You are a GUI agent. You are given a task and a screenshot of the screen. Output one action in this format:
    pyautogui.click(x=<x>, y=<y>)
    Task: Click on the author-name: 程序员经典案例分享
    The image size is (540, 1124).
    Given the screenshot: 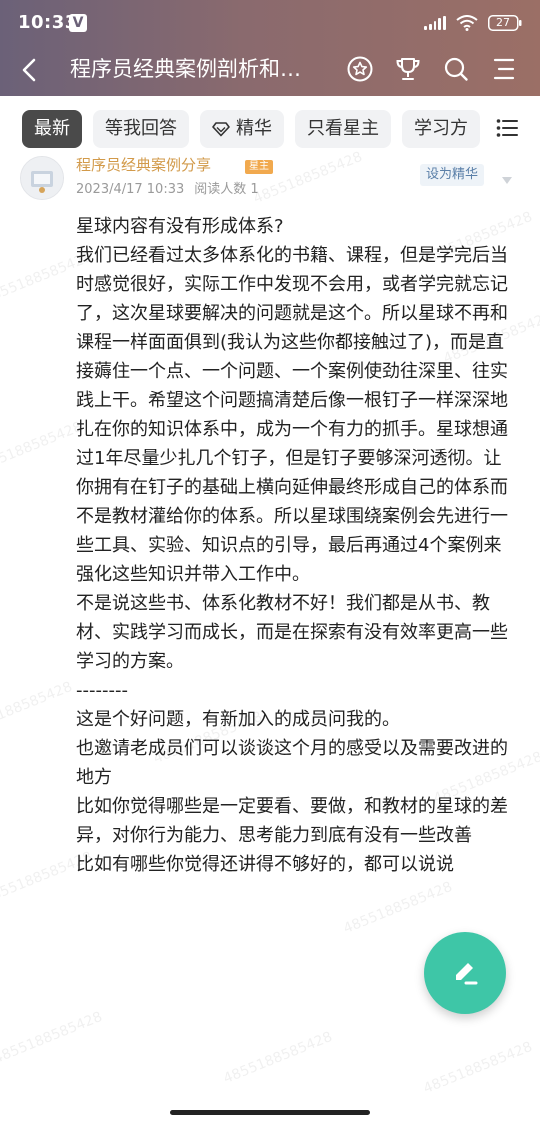 What is the action you would take?
    pyautogui.click(x=143, y=165)
    